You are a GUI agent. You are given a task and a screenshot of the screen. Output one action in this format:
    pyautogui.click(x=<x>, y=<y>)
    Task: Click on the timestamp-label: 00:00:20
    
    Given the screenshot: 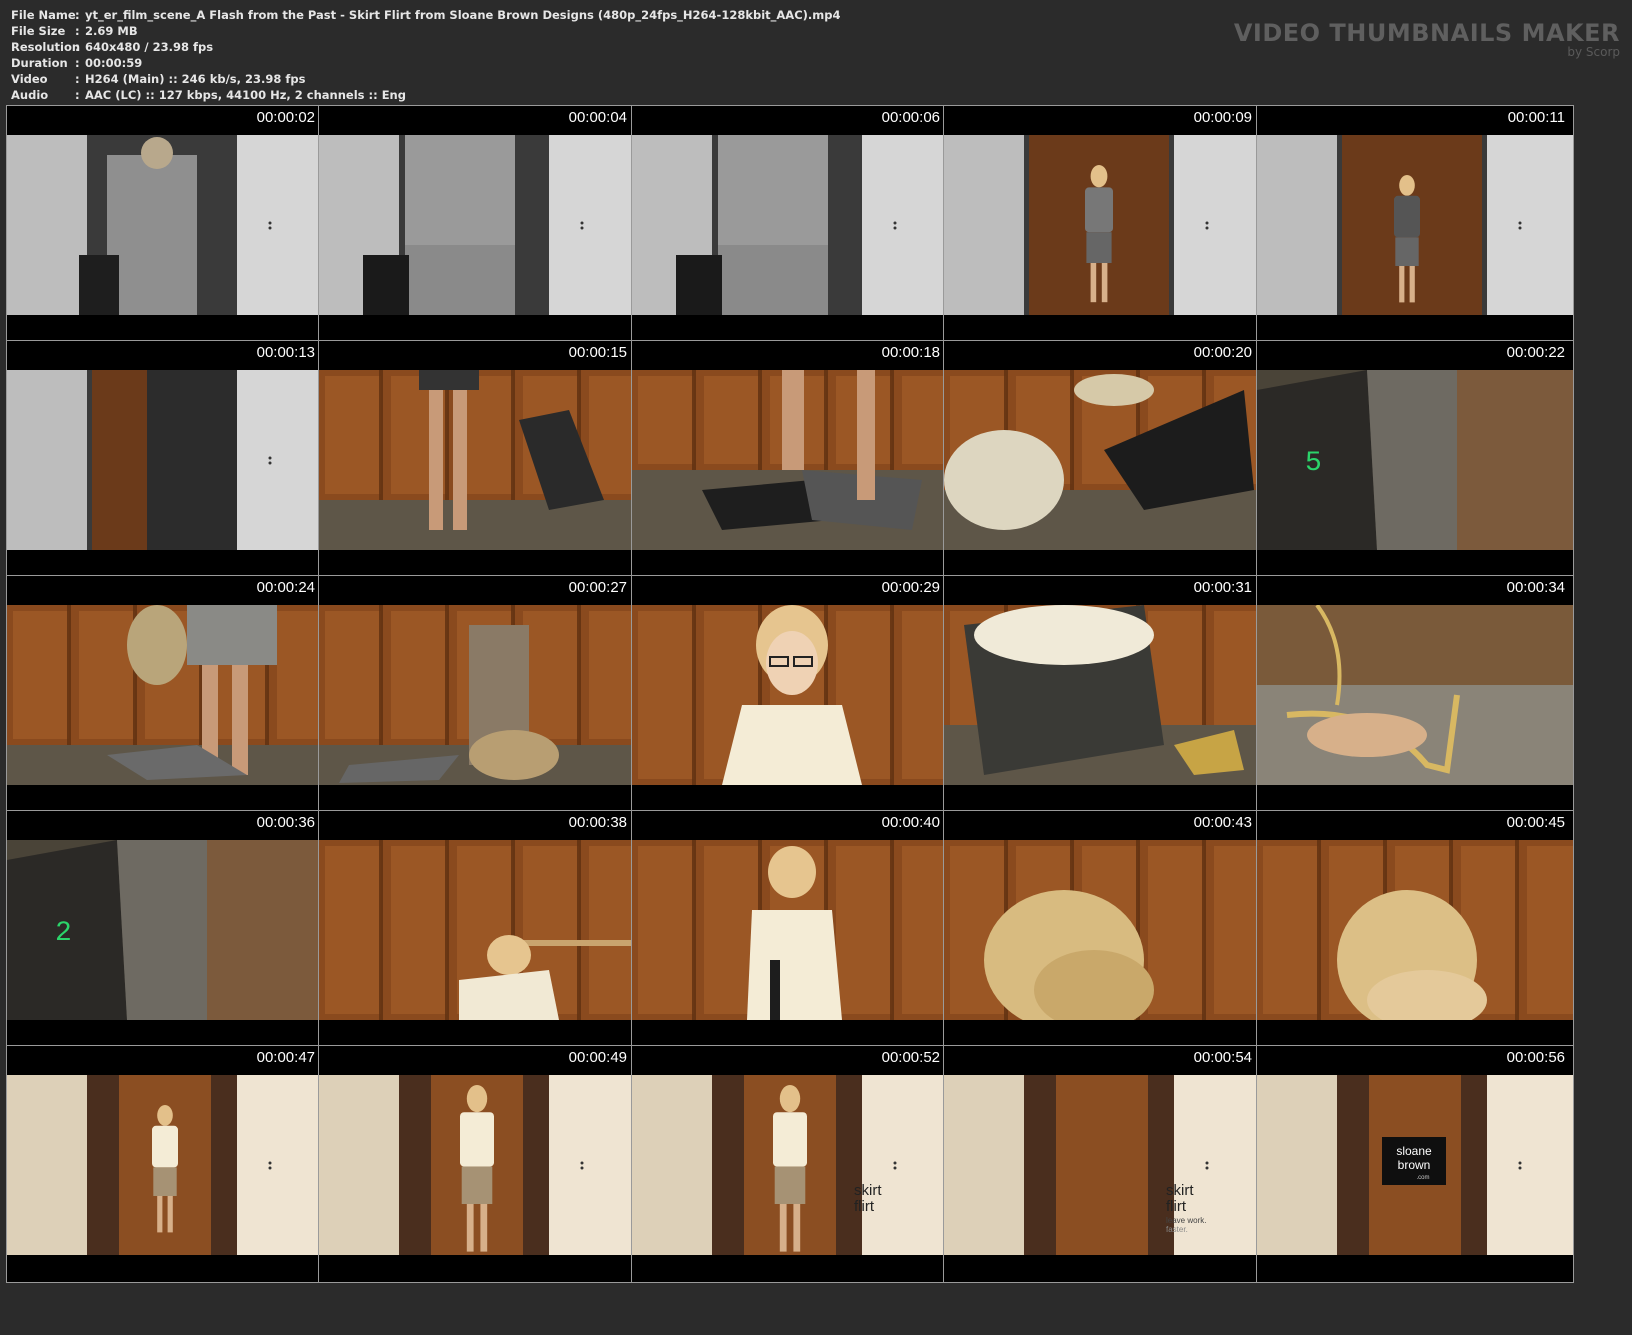 What is the action you would take?
    pyautogui.click(x=1222, y=352)
    